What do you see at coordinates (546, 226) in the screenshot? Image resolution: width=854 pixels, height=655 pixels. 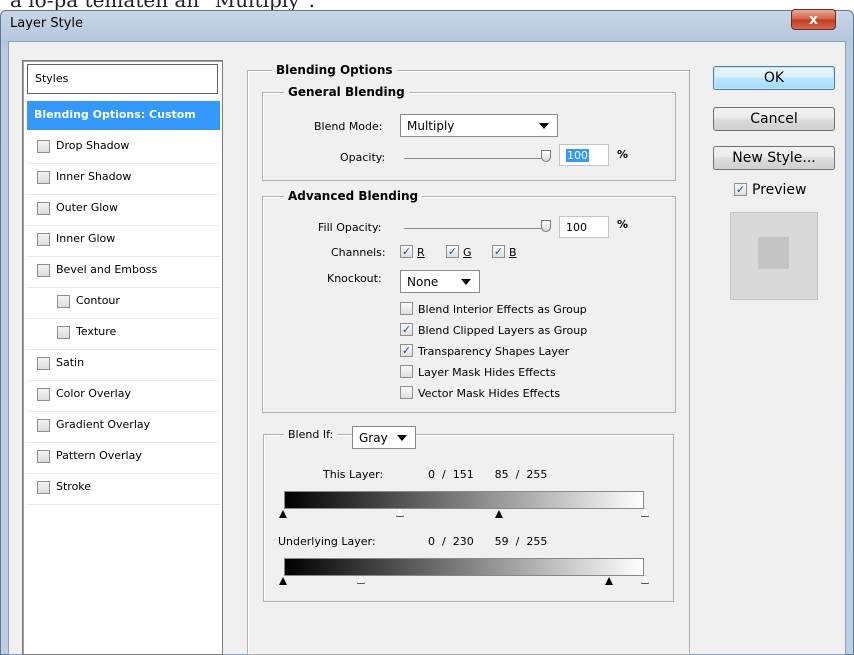 I see `fill-opacity-slider-handle` at bounding box center [546, 226].